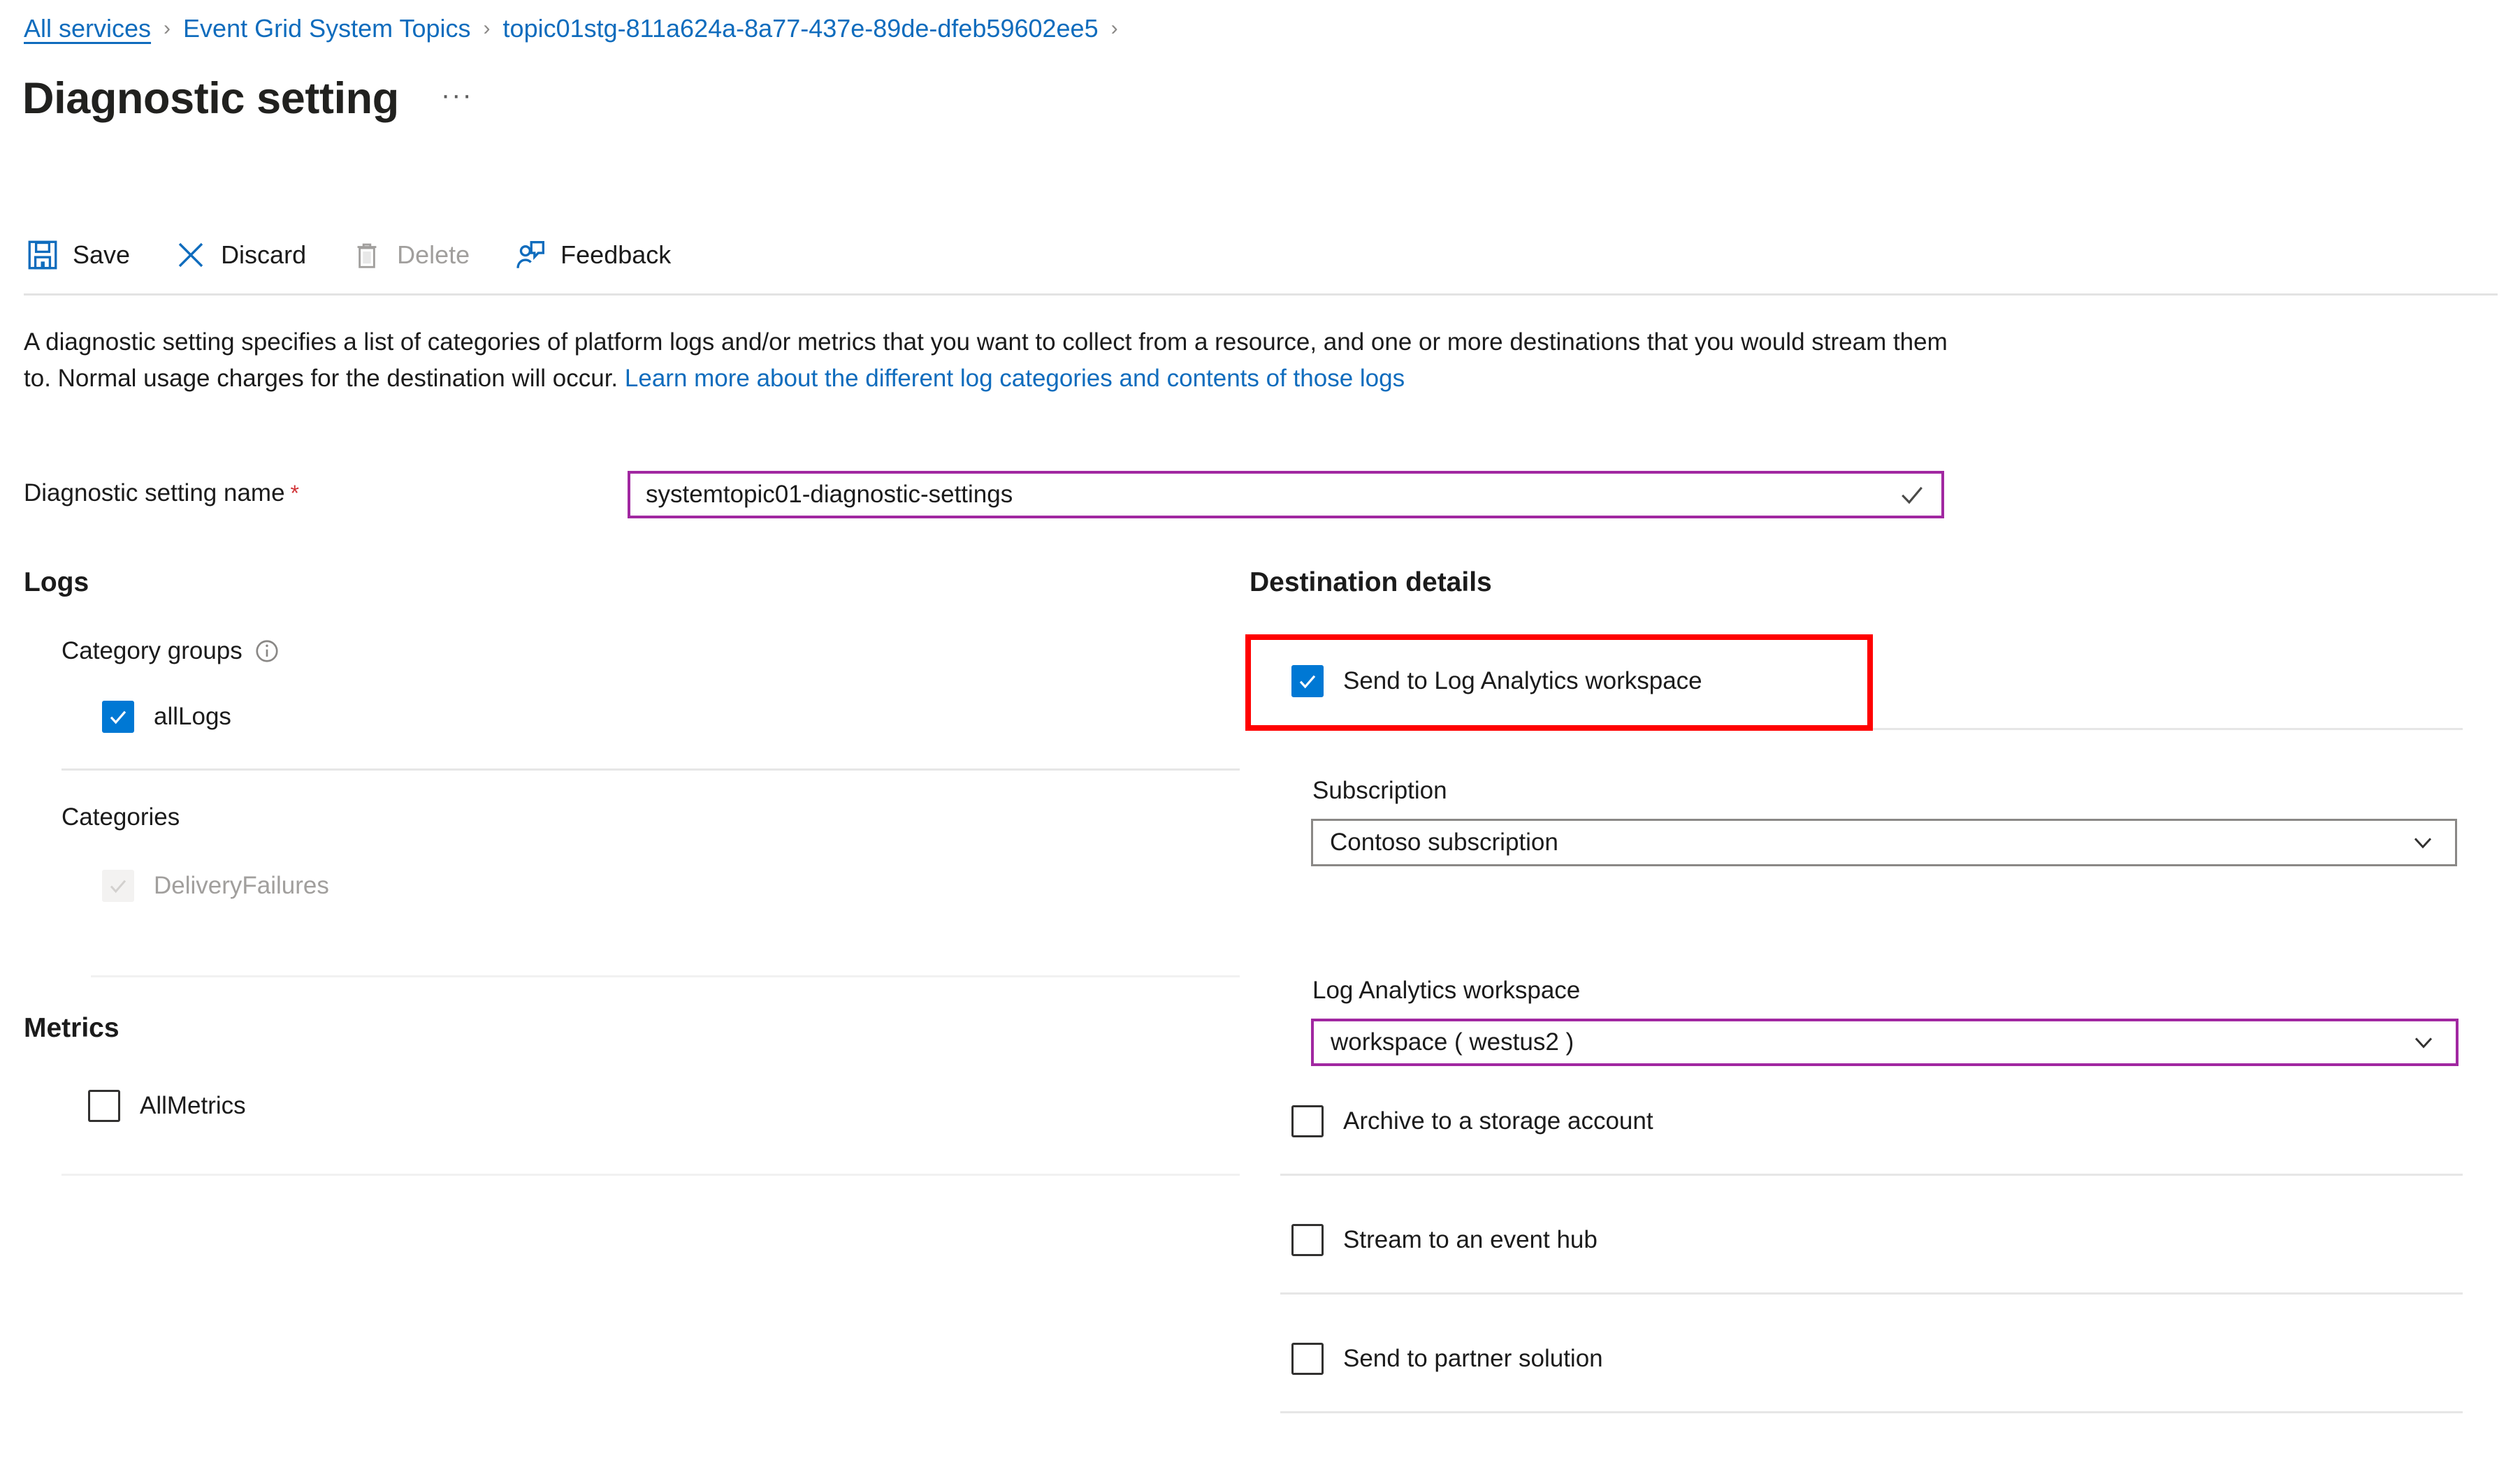  Describe the element at coordinates (1498, 1121) in the screenshot. I see `archive-to-storage-account-label: Archive to a storage account` at that location.